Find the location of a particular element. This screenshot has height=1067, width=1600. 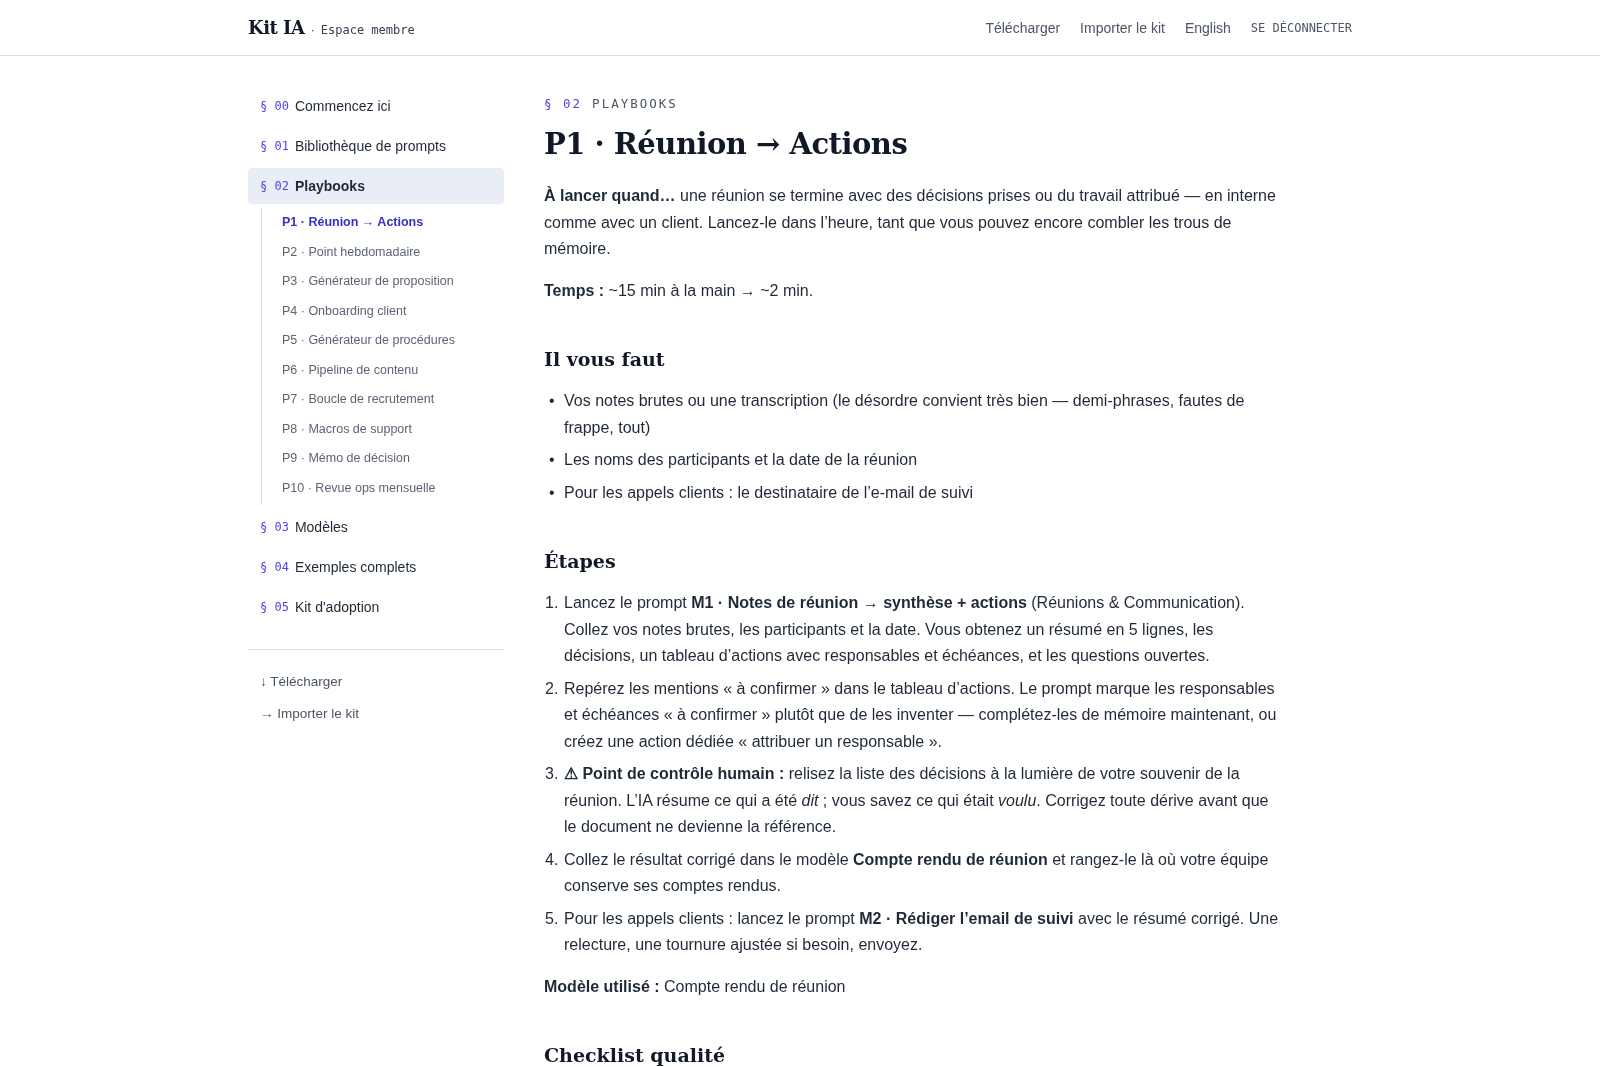

sidebar-subitem: P9 · Mémo de décision is located at coordinates (393, 459).